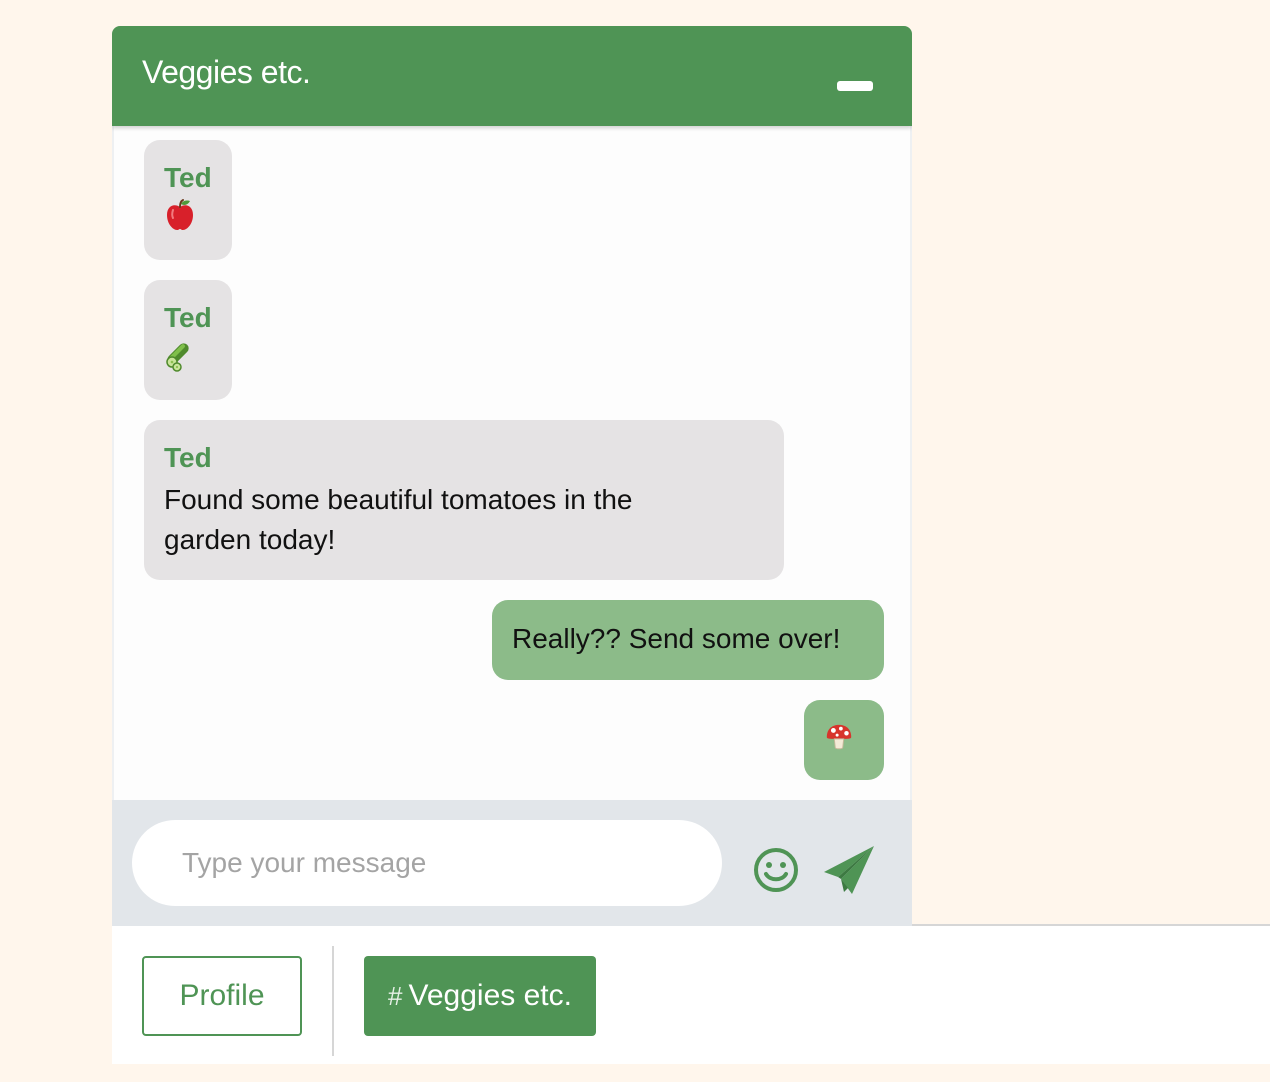 This screenshot has width=1270, height=1082. I want to click on apple-emoji, so click(180, 214).